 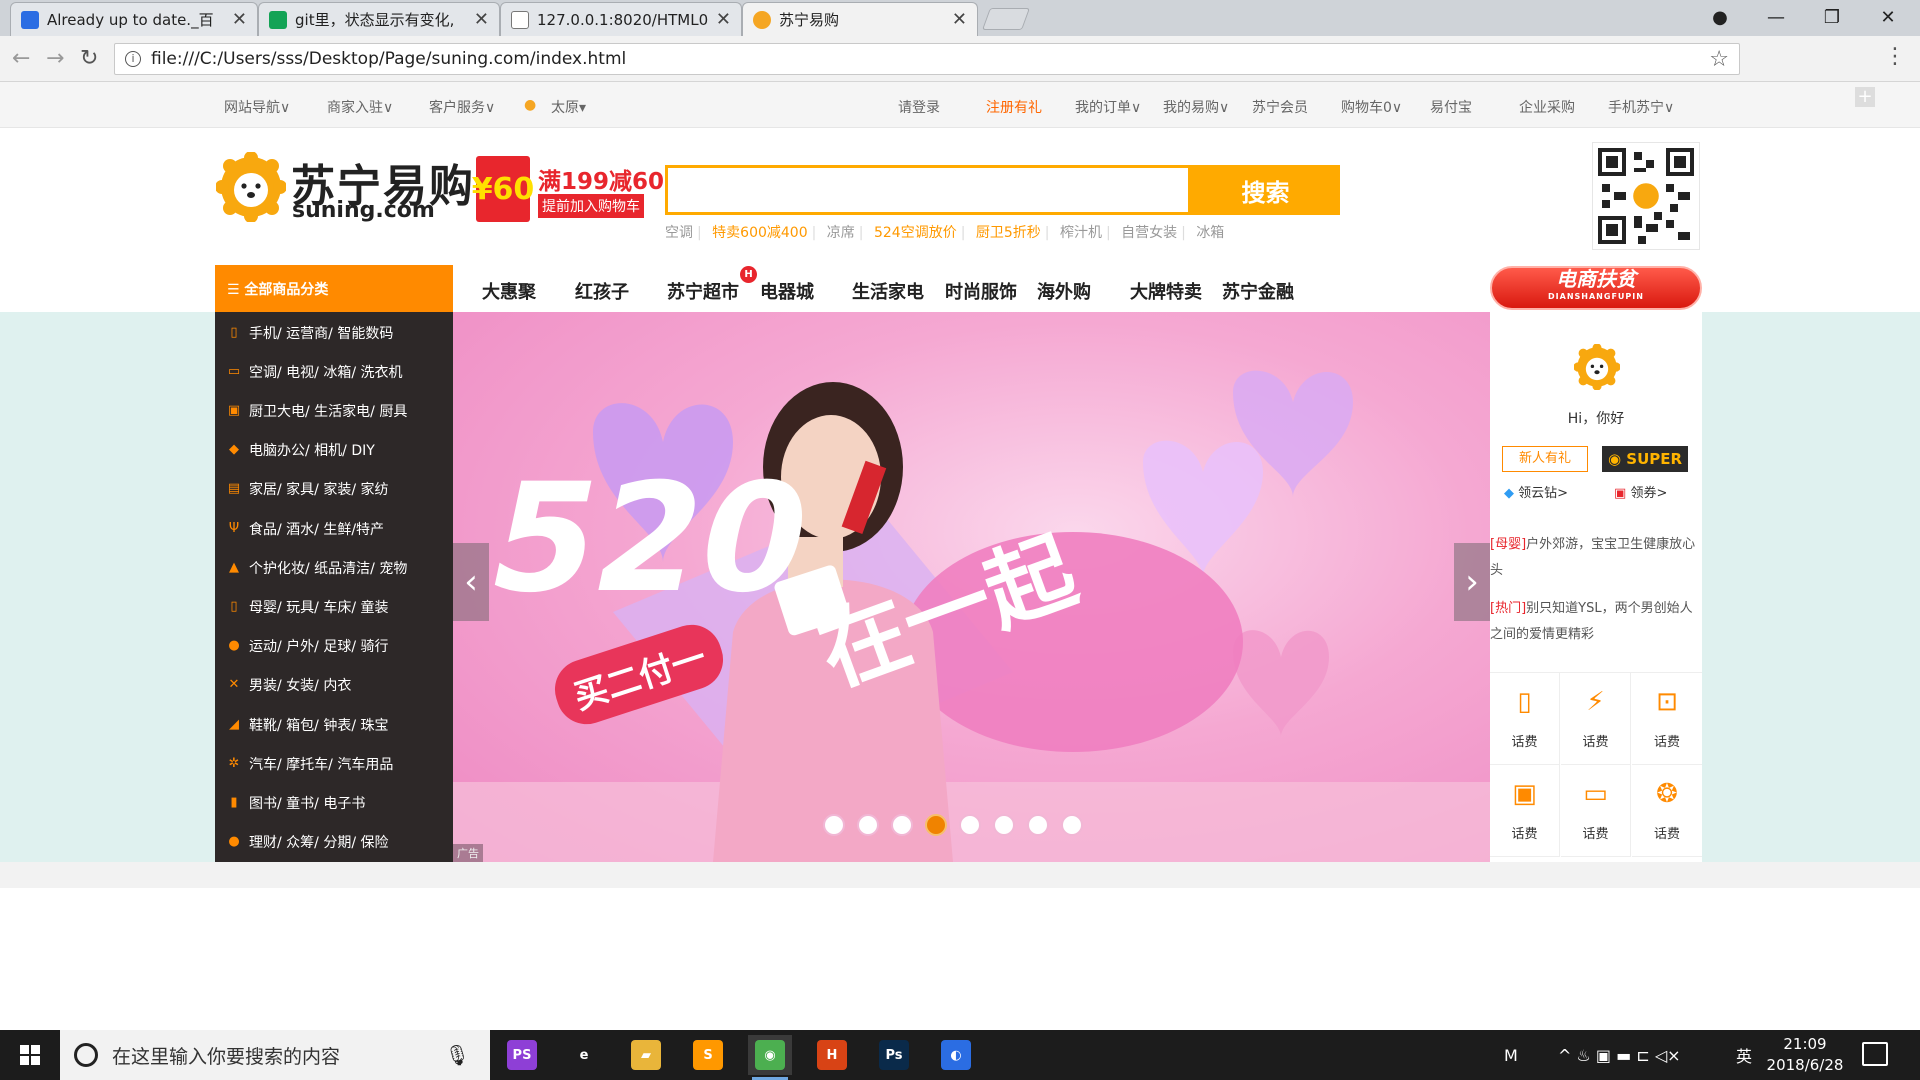 What do you see at coordinates (1008, 233) in the screenshot?
I see `hotword: 厨卫5折秒` at bounding box center [1008, 233].